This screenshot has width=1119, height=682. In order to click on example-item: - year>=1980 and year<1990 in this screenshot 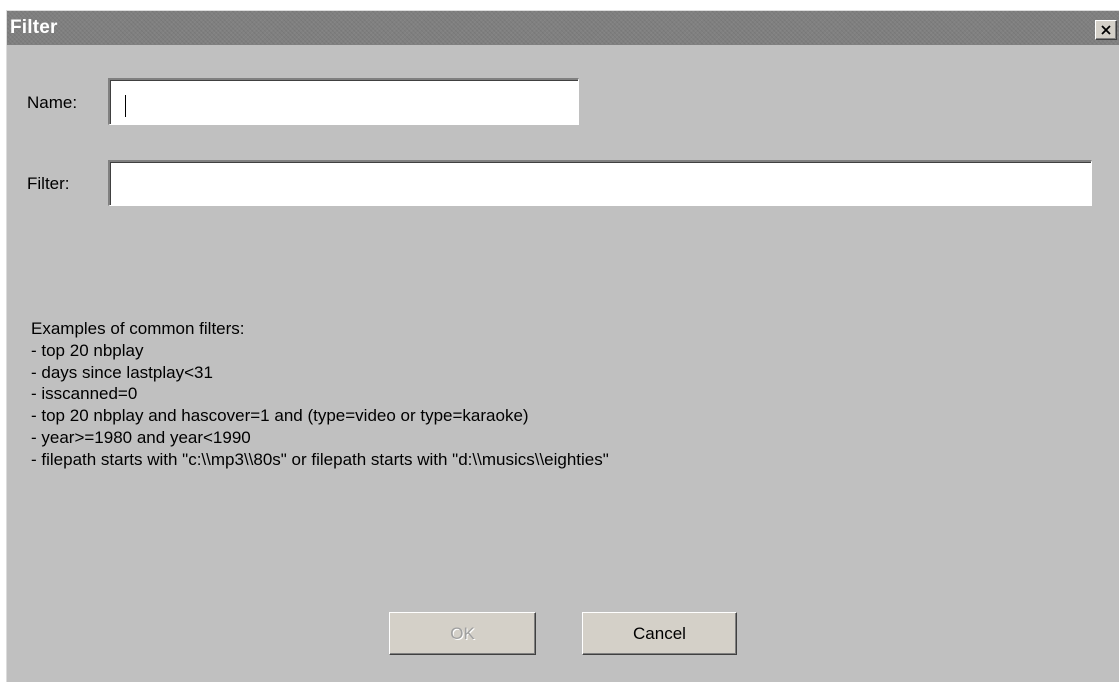, I will do `click(141, 437)`.